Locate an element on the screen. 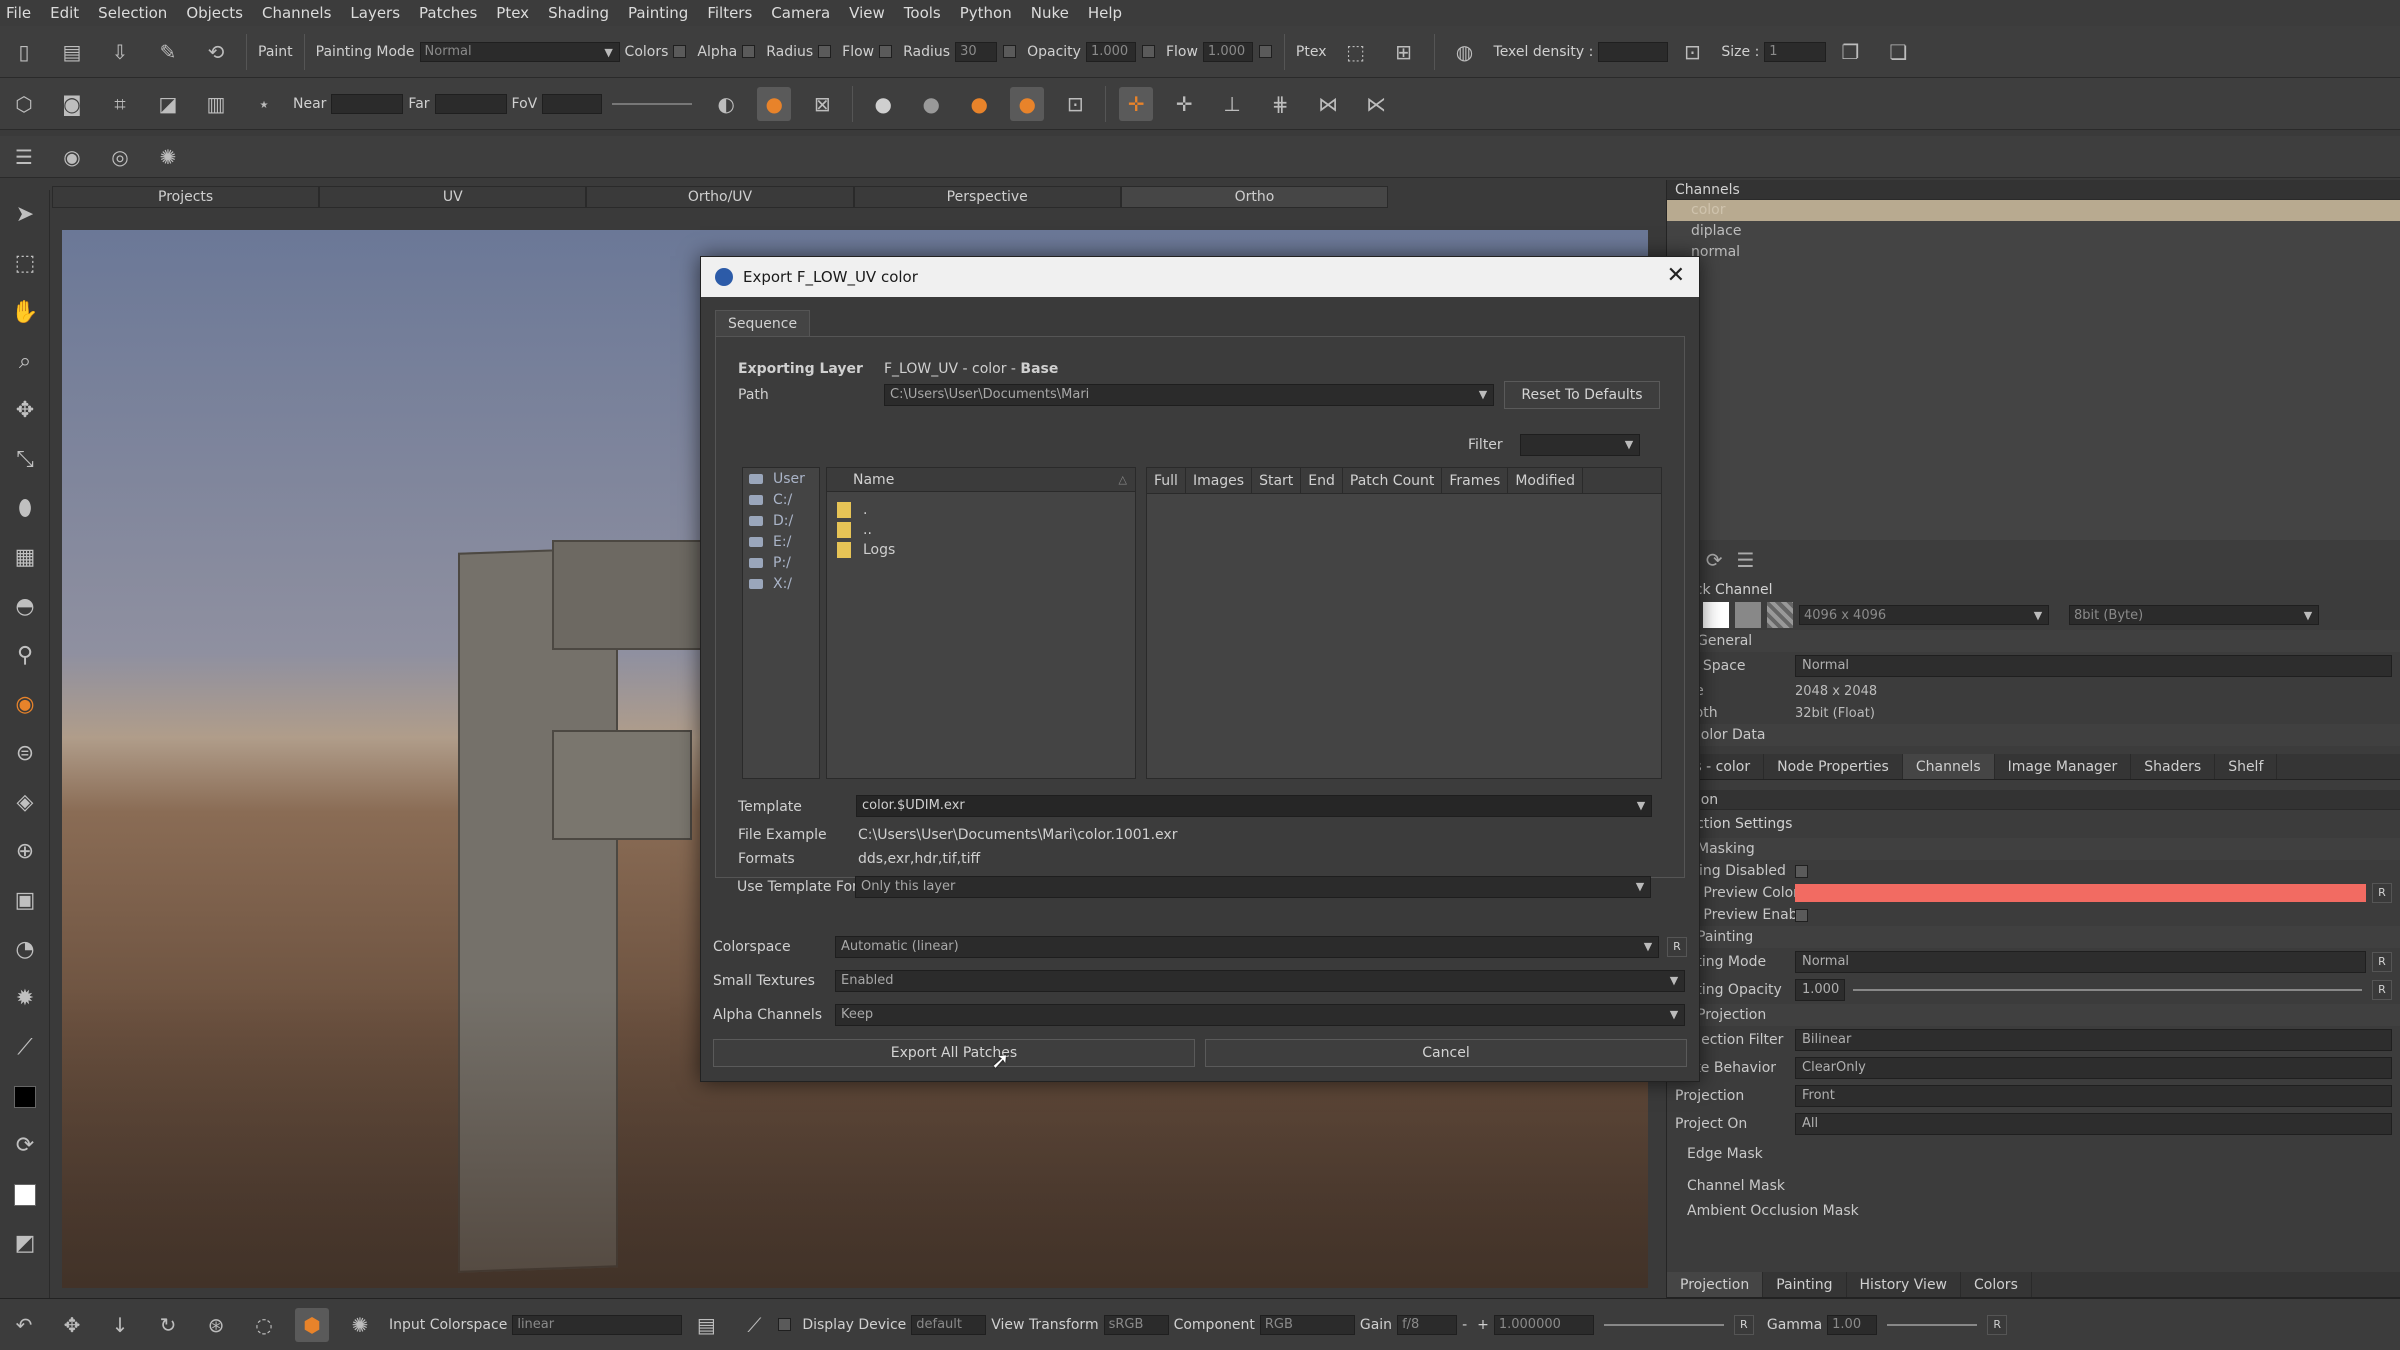 The image size is (2400, 1350). flow-field: 1.000 is located at coordinates (1227, 51).